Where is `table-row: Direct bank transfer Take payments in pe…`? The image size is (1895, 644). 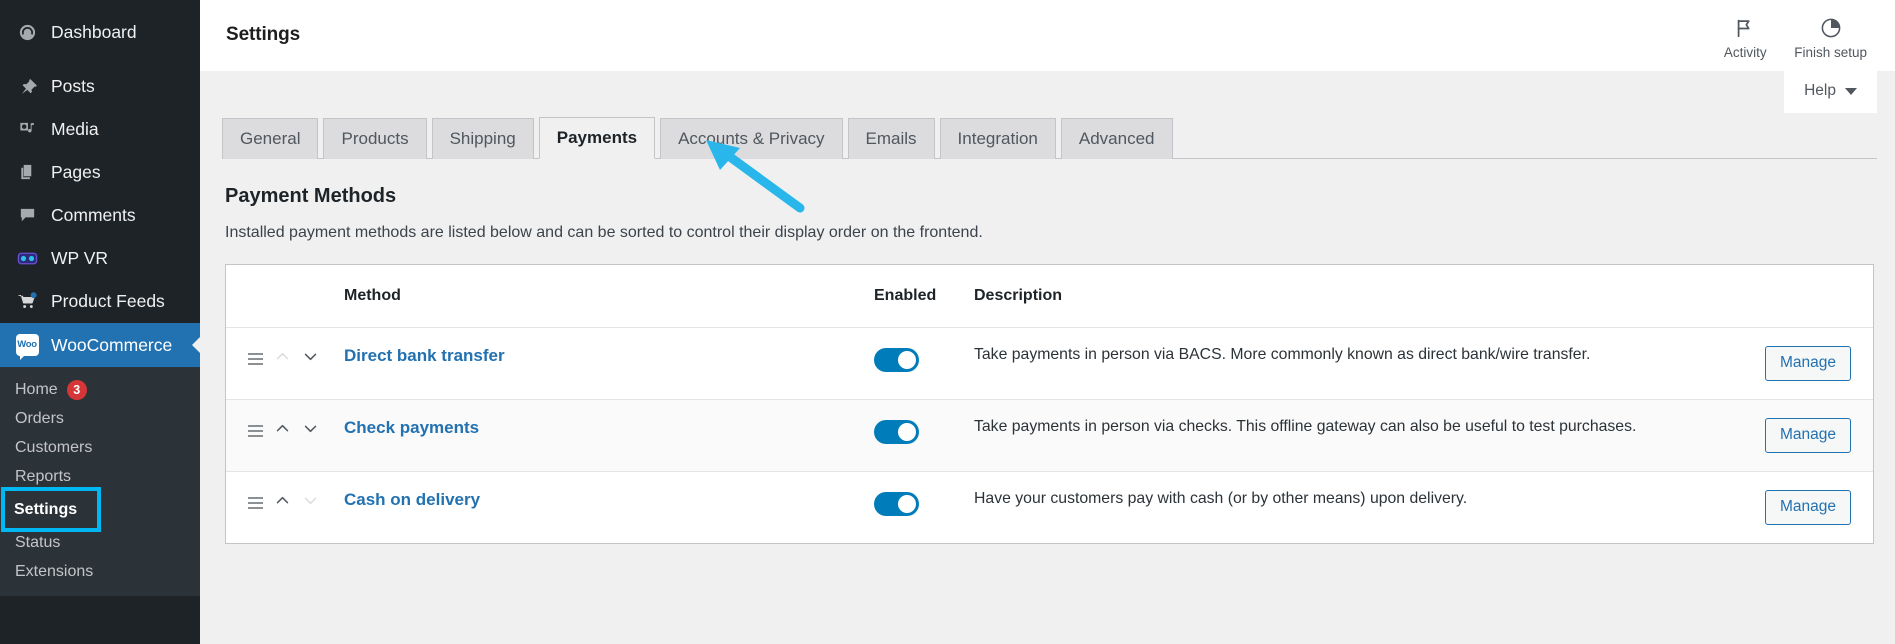 table-row: Direct bank transfer Take payments in pe… is located at coordinates (1049, 364).